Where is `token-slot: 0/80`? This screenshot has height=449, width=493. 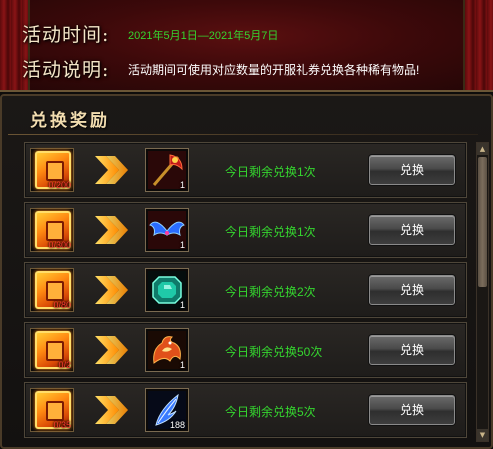
token-slot: 0/80 is located at coordinates (52, 290).